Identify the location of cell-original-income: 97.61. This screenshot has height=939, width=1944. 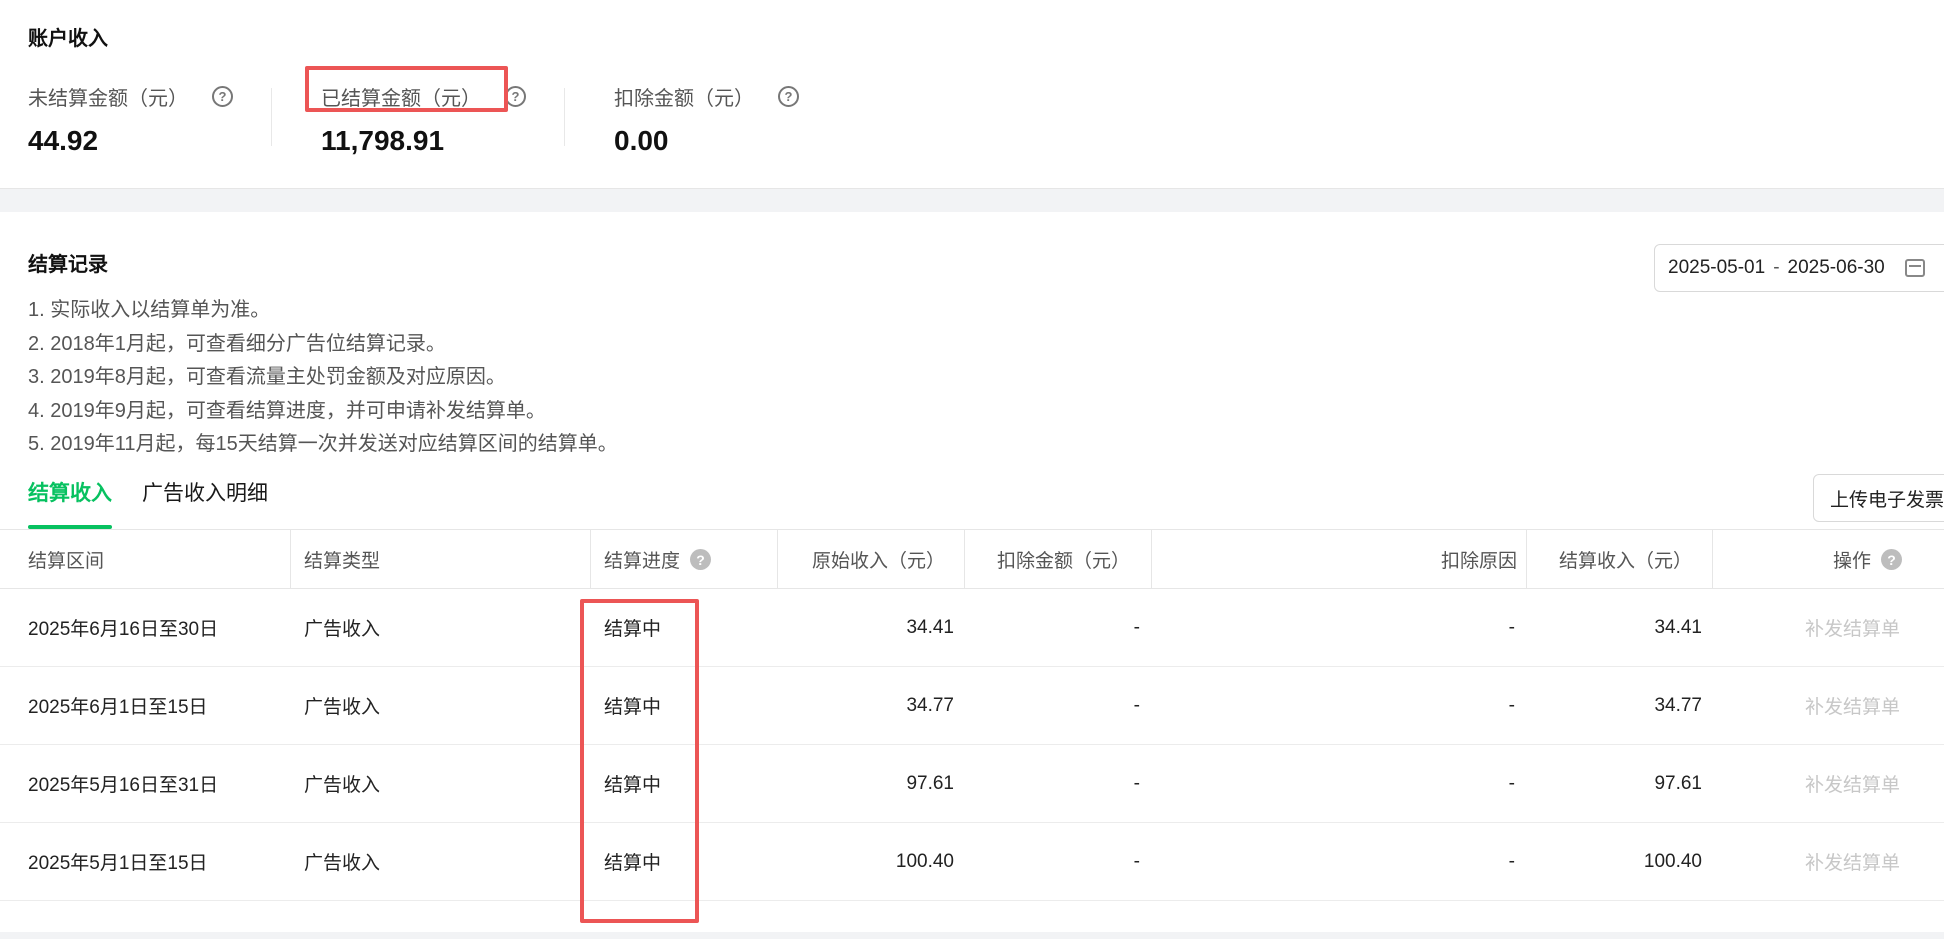
(930, 783).